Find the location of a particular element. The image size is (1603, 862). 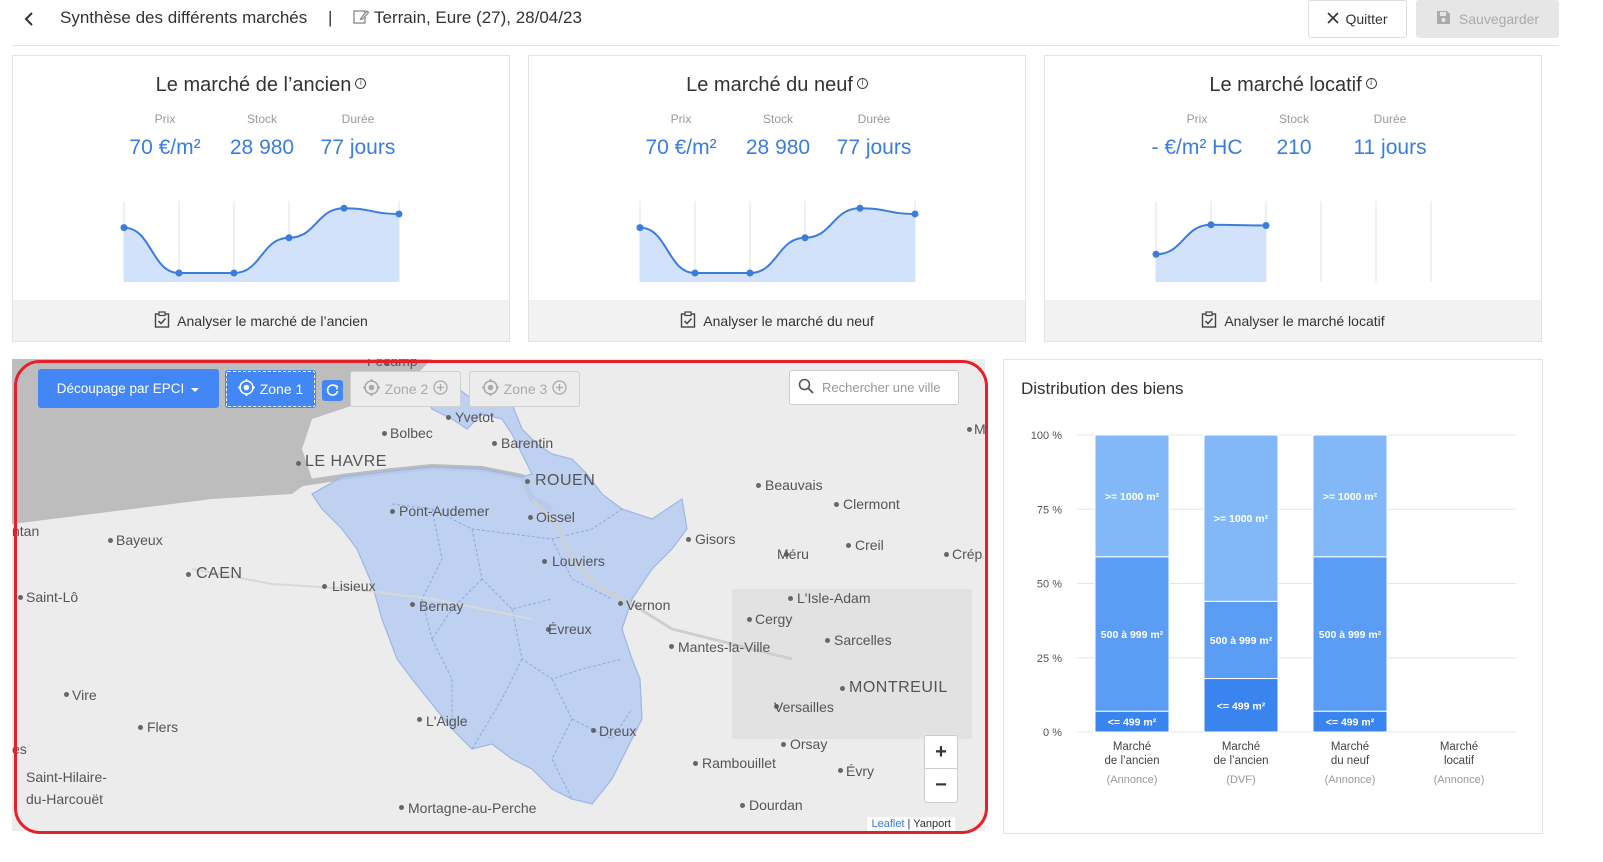

place-label: Mantes-la-Ville is located at coordinates (724, 647).